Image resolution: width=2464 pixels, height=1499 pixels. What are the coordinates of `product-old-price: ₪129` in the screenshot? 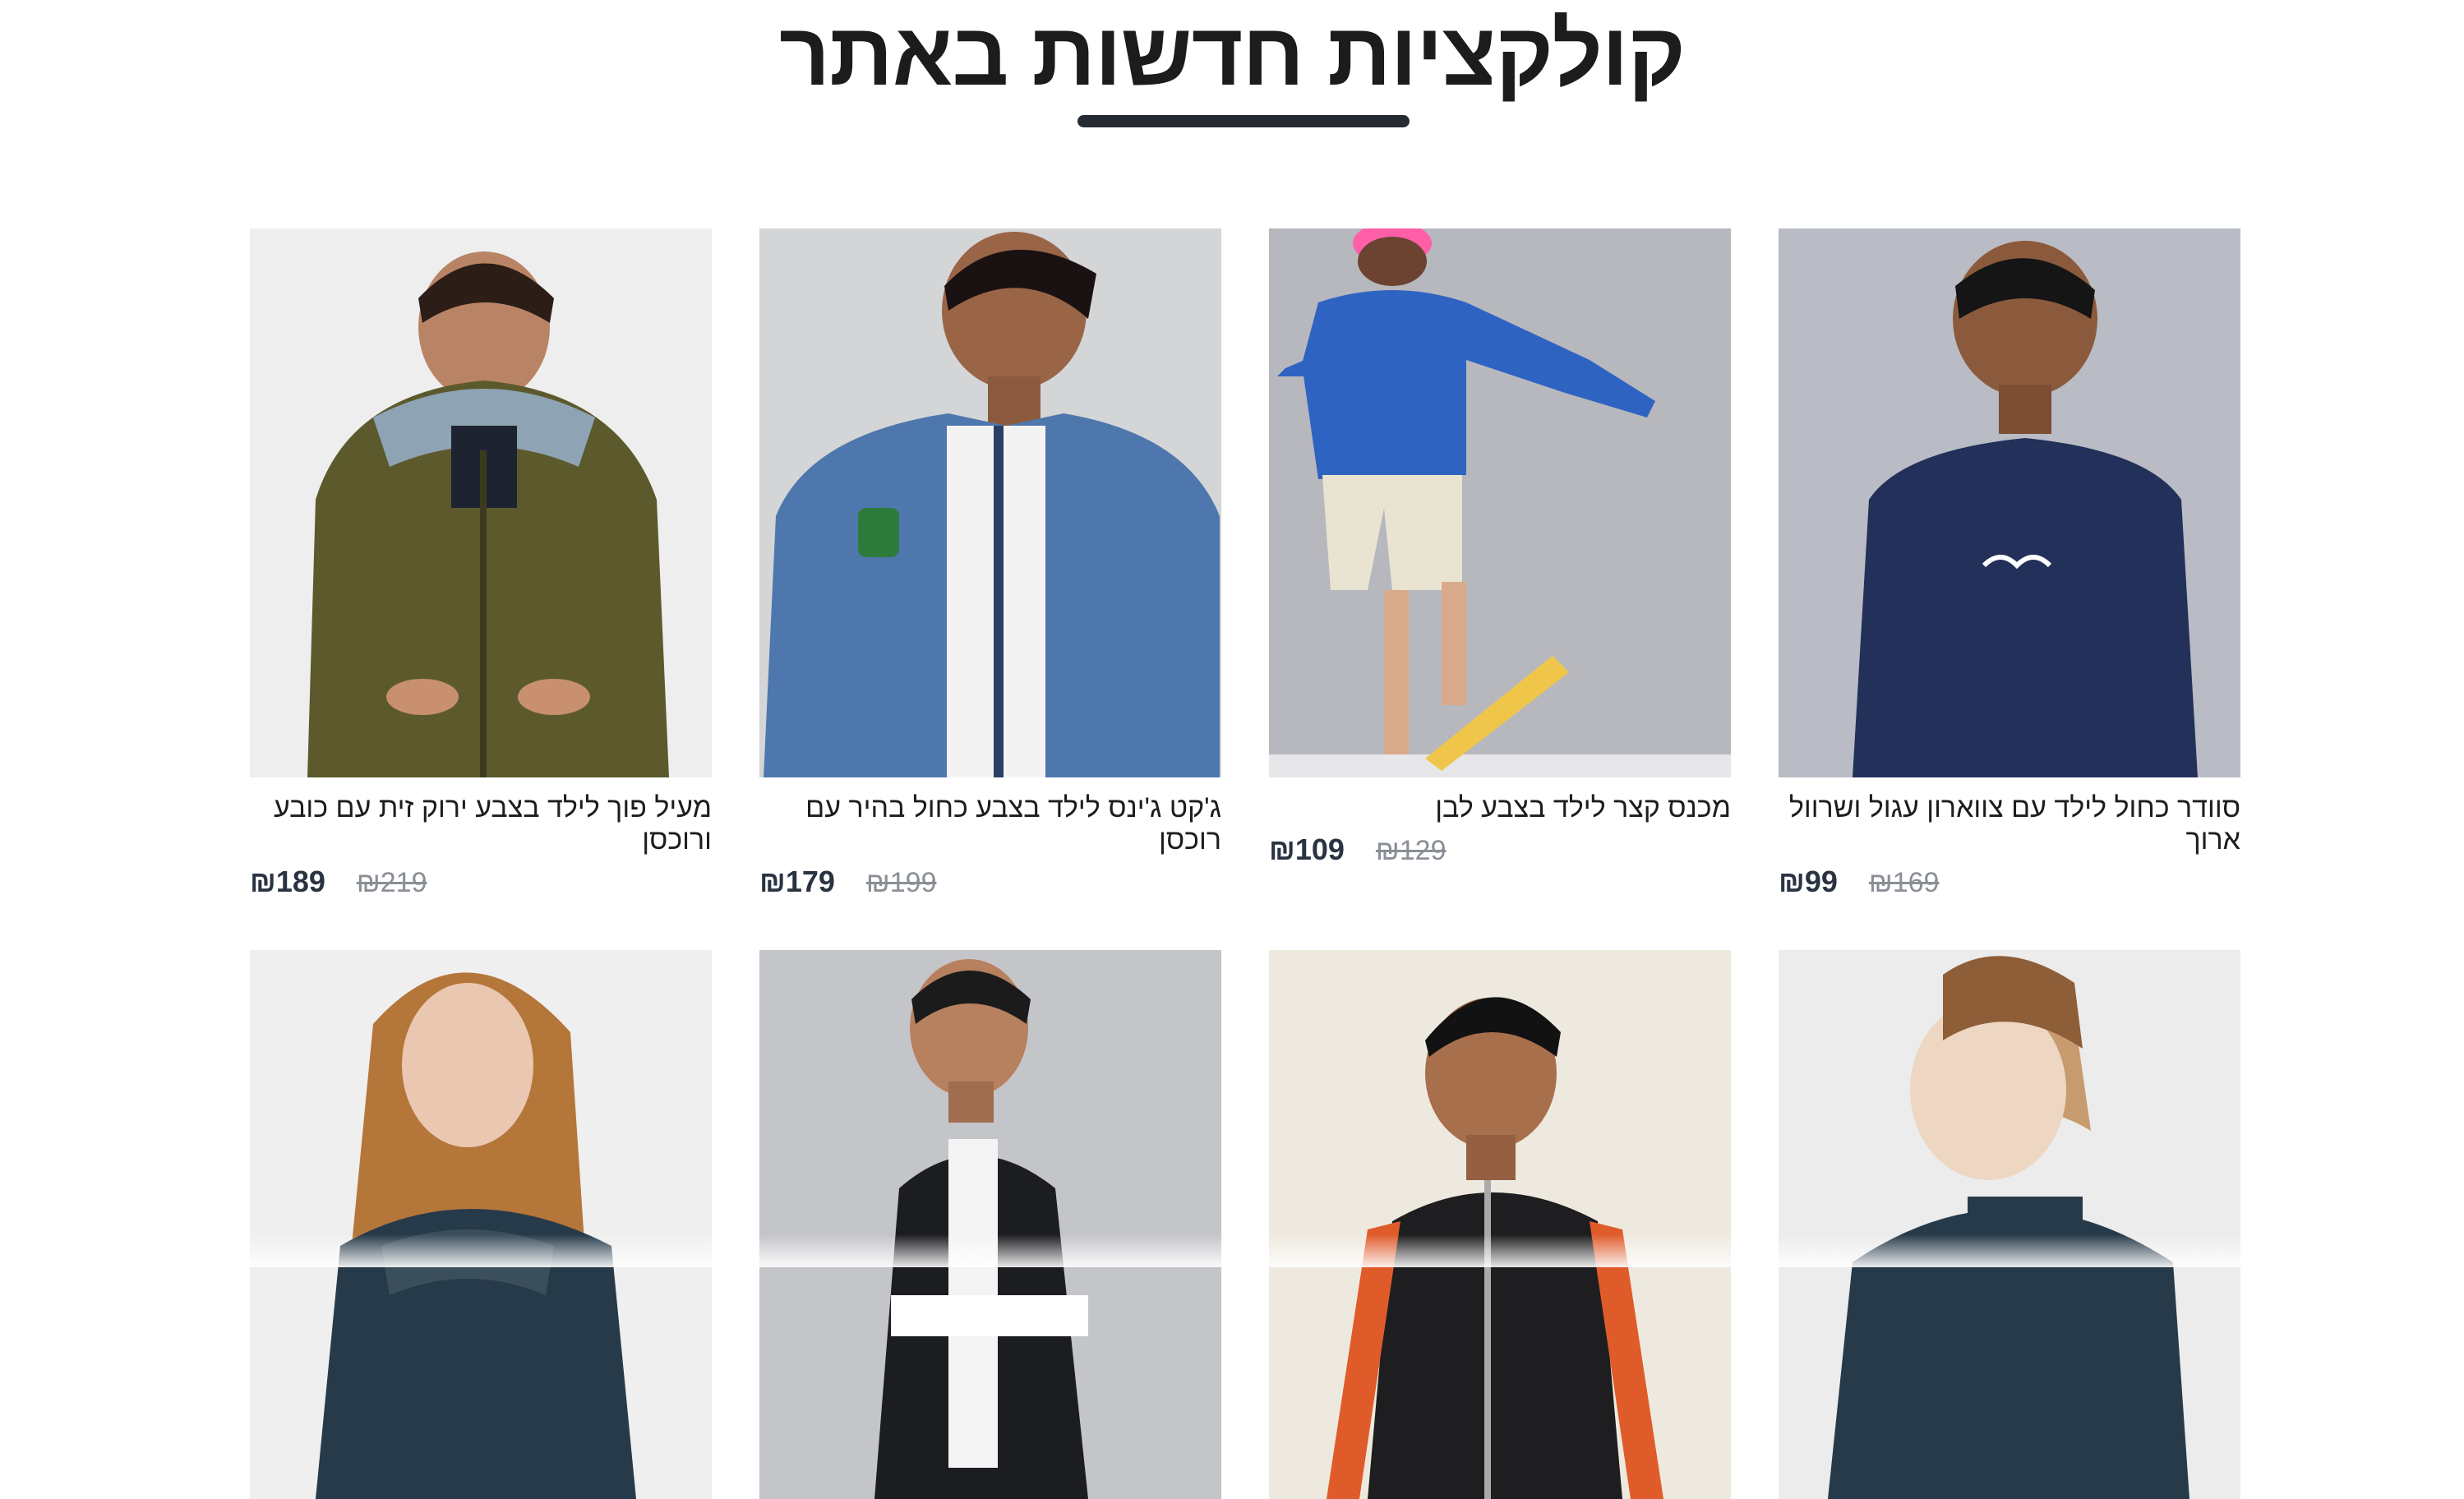 It's located at (1411, 850).